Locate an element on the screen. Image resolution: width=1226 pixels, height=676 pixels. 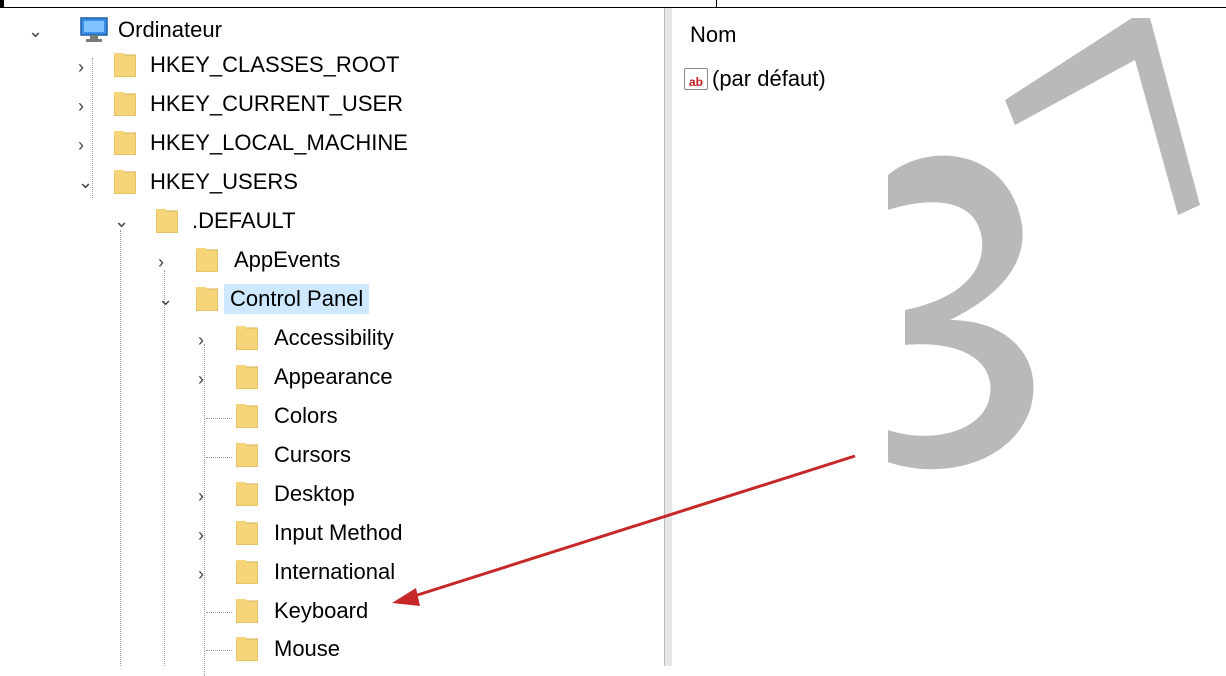
red-arrow-line is located at coordinates (631, 527).